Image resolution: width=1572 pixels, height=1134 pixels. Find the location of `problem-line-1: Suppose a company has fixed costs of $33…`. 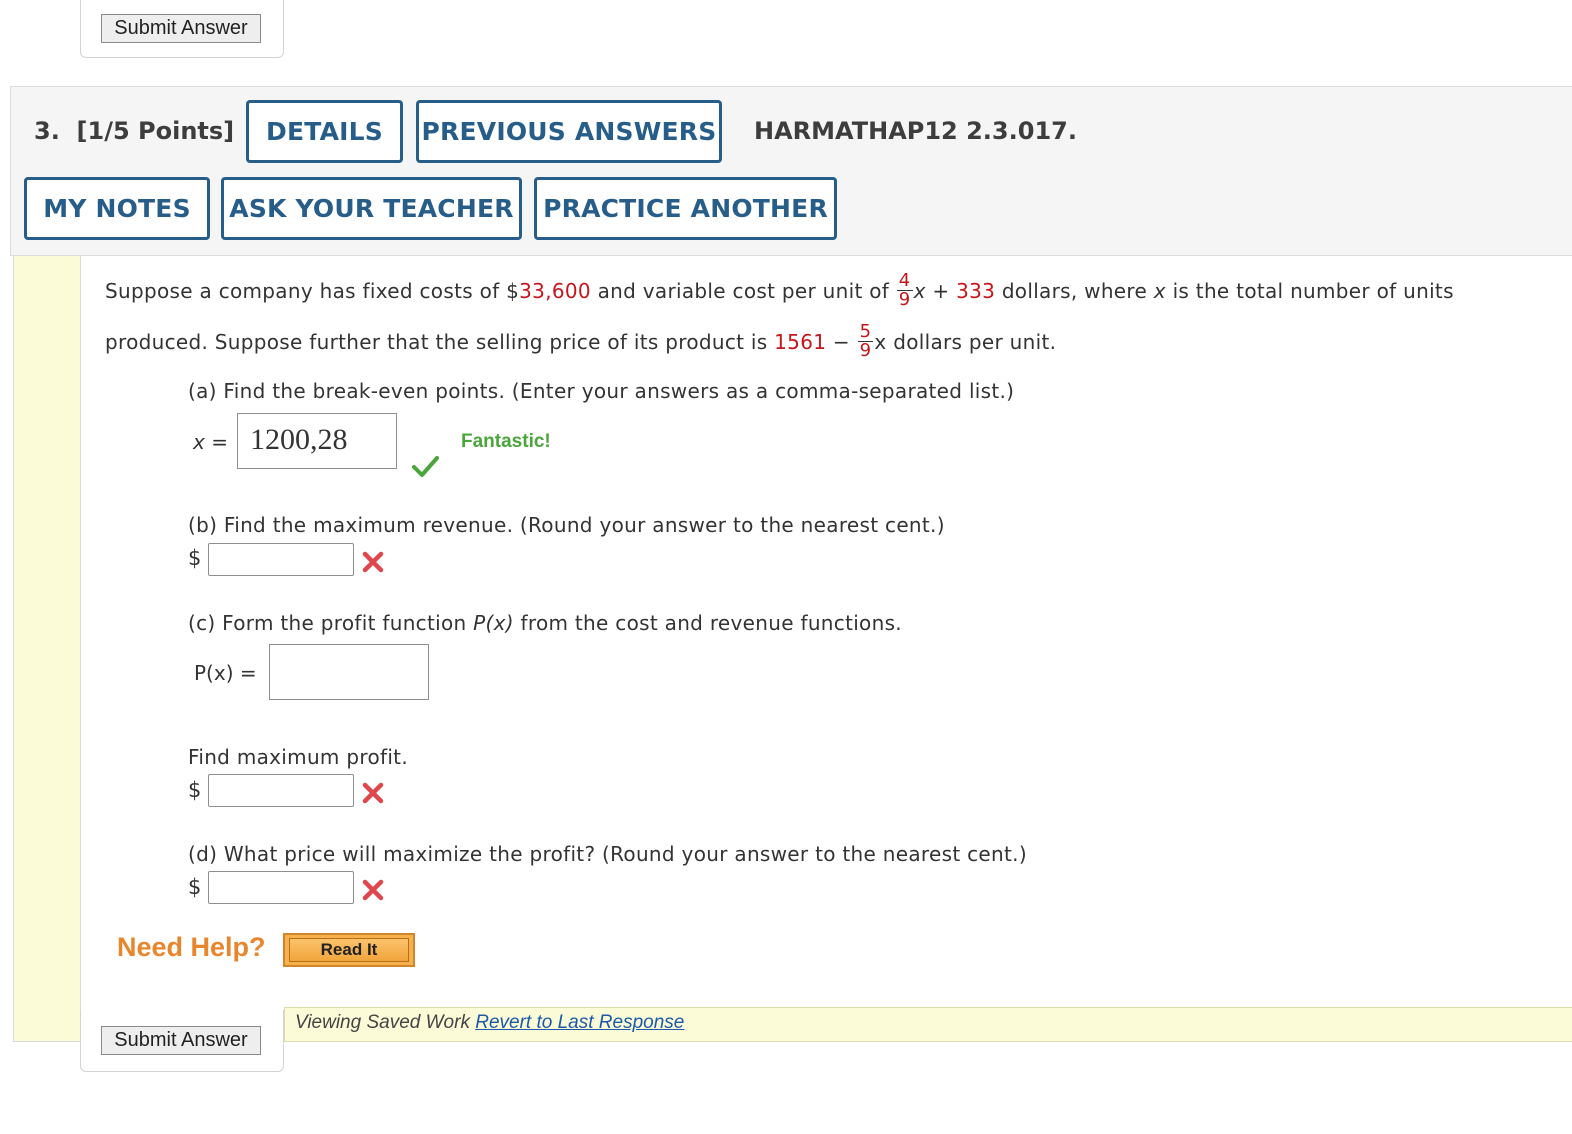

problem-line-1: Suppose a company has fixed costs of $33… is located at coordinates (779, 291).